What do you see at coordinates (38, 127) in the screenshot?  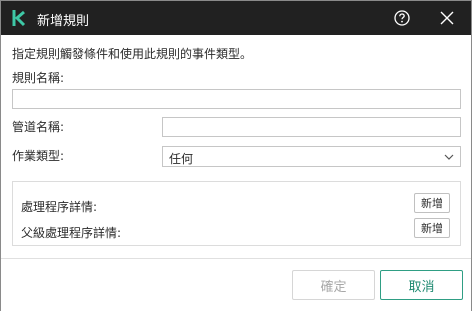 I see `pipe-name-label: 管道名稱:` at bounding box center [38, 127].